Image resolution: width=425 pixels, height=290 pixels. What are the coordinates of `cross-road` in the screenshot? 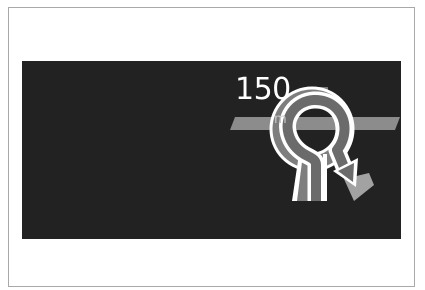 It's located at (315, 123).